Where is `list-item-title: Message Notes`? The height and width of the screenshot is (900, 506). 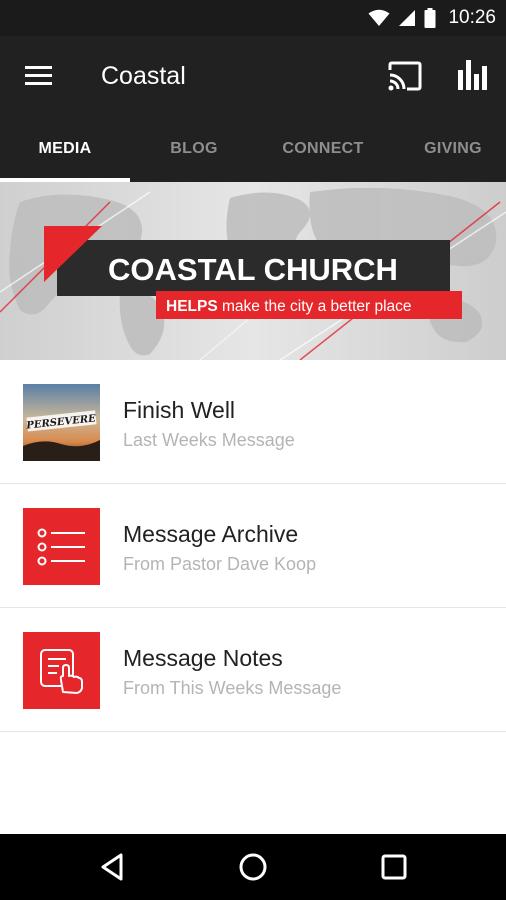
list-item-title: Message Notes is located at coordinates (203, 658).